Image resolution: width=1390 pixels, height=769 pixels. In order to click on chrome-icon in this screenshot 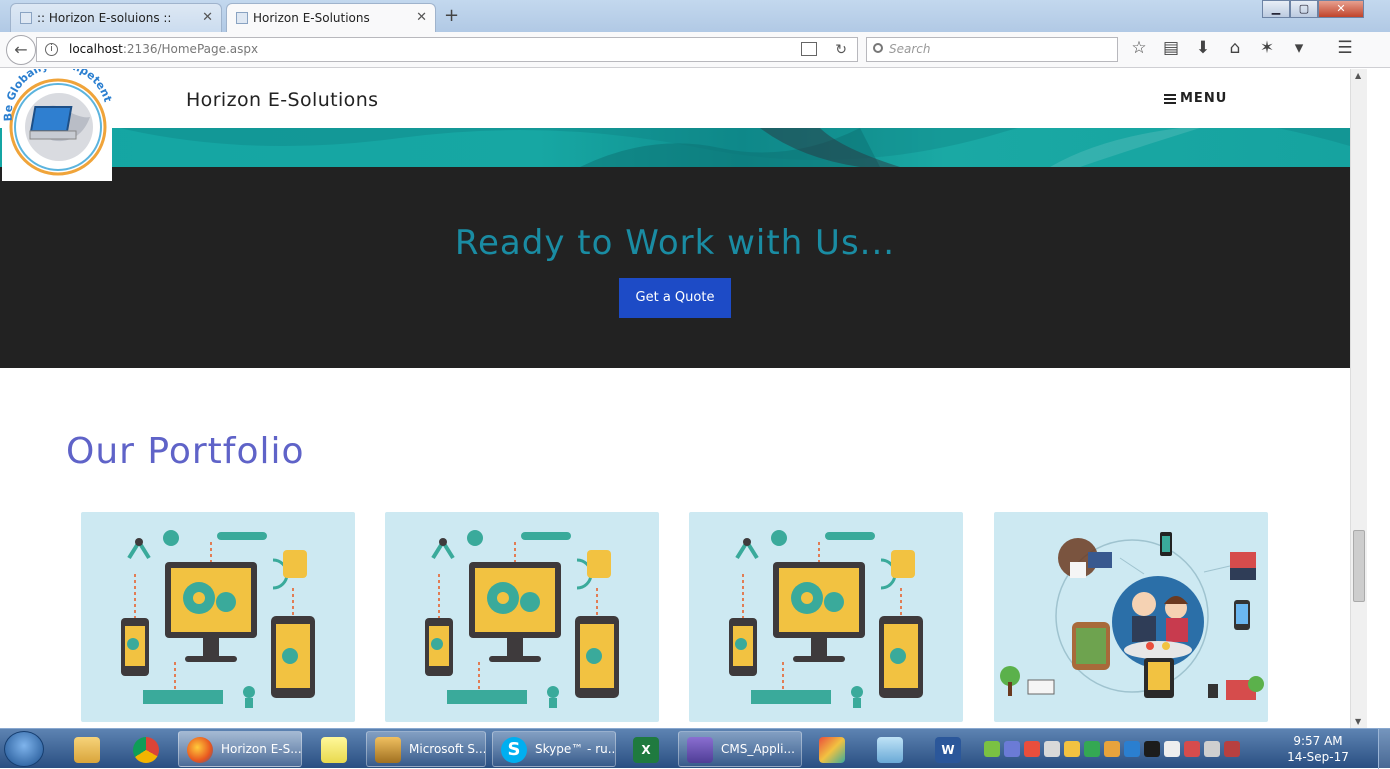, I will do `click(146, 750)`.